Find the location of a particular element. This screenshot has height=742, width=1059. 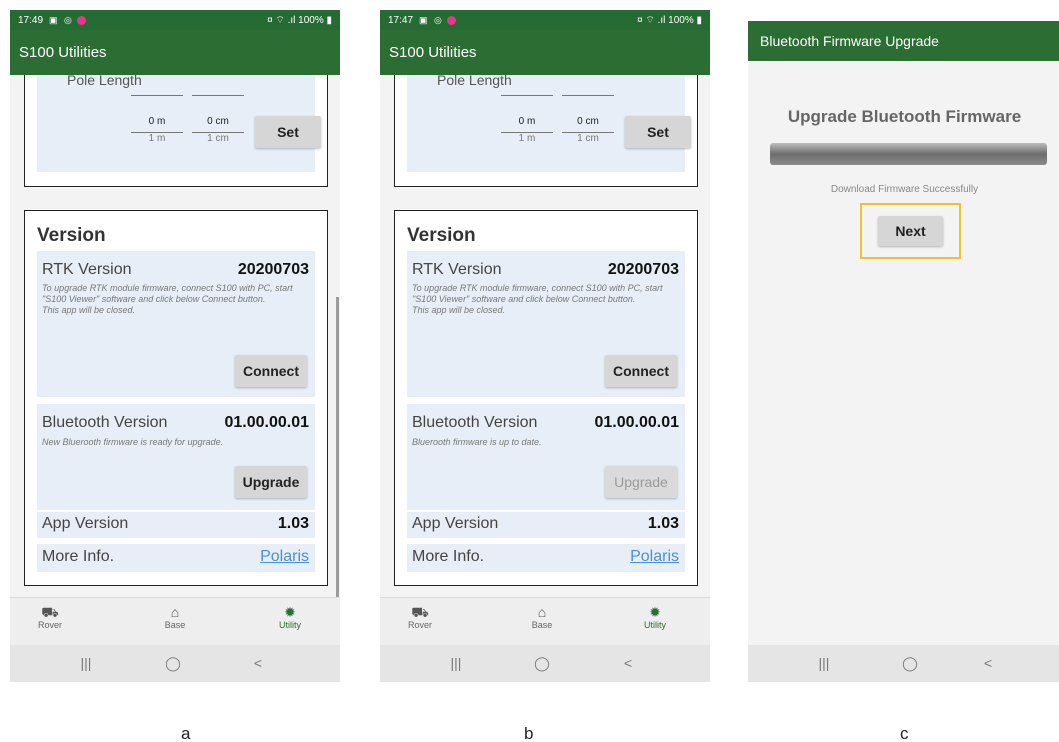

pole-m-value: 0 m is located at coordinates (527, 121).